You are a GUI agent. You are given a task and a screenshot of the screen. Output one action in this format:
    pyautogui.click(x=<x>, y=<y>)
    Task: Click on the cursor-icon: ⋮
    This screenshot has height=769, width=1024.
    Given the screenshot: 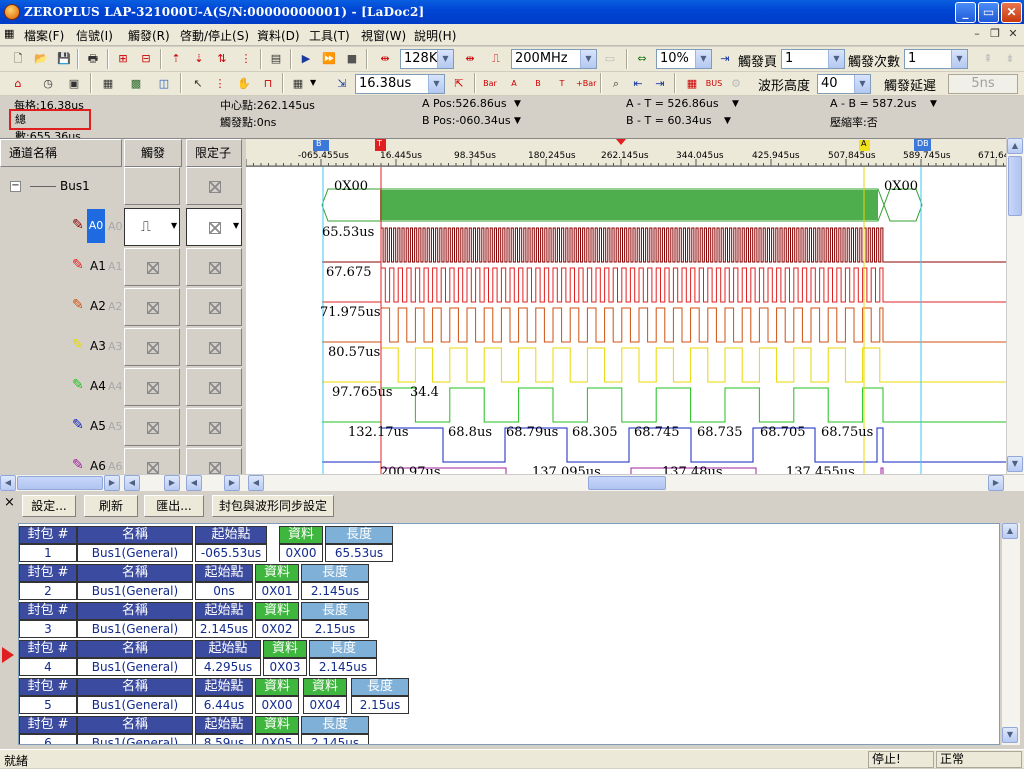 What is the action you would take?
    pyautogui.click(x=220, y=84)
    